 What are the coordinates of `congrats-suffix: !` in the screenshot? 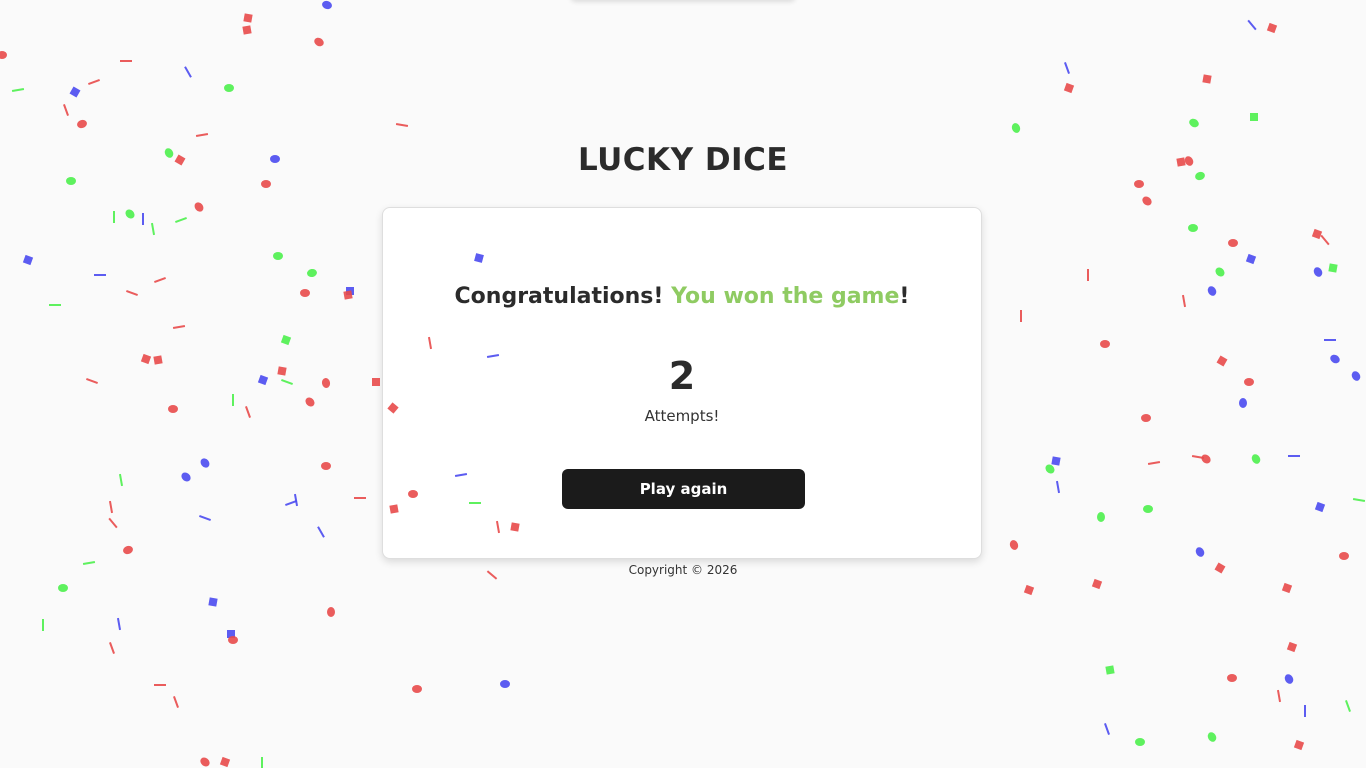 It's located at (904, 296).